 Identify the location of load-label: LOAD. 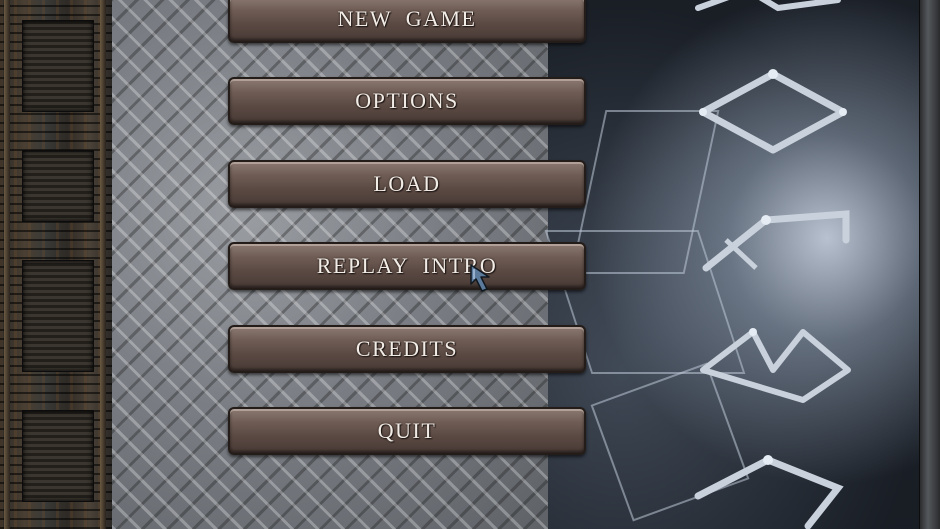
(407, 183).